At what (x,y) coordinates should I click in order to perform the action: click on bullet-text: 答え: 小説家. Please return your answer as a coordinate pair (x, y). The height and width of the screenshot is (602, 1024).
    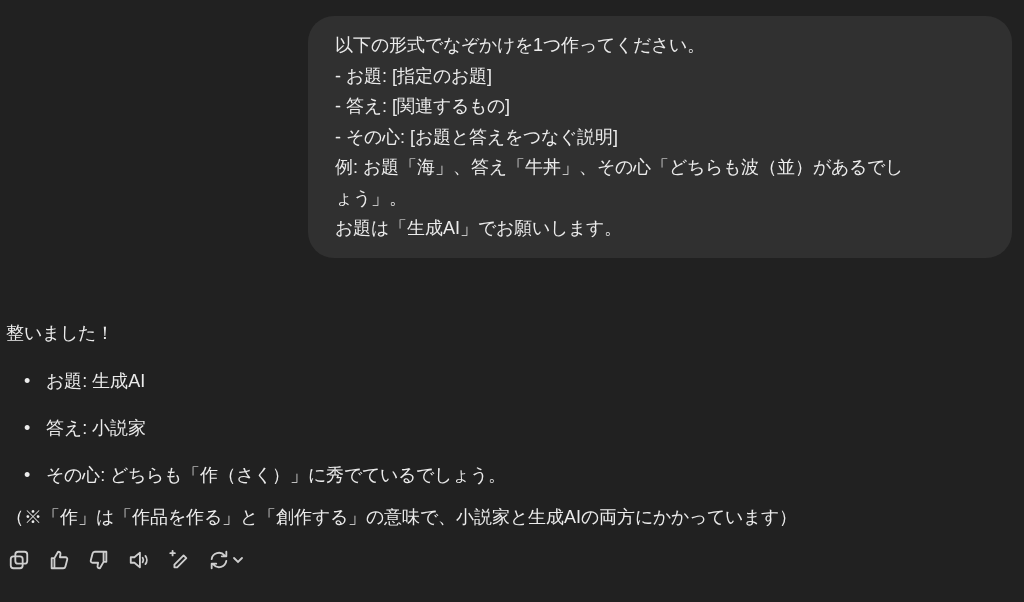
    Looking at the image, I should click on (96, 428).